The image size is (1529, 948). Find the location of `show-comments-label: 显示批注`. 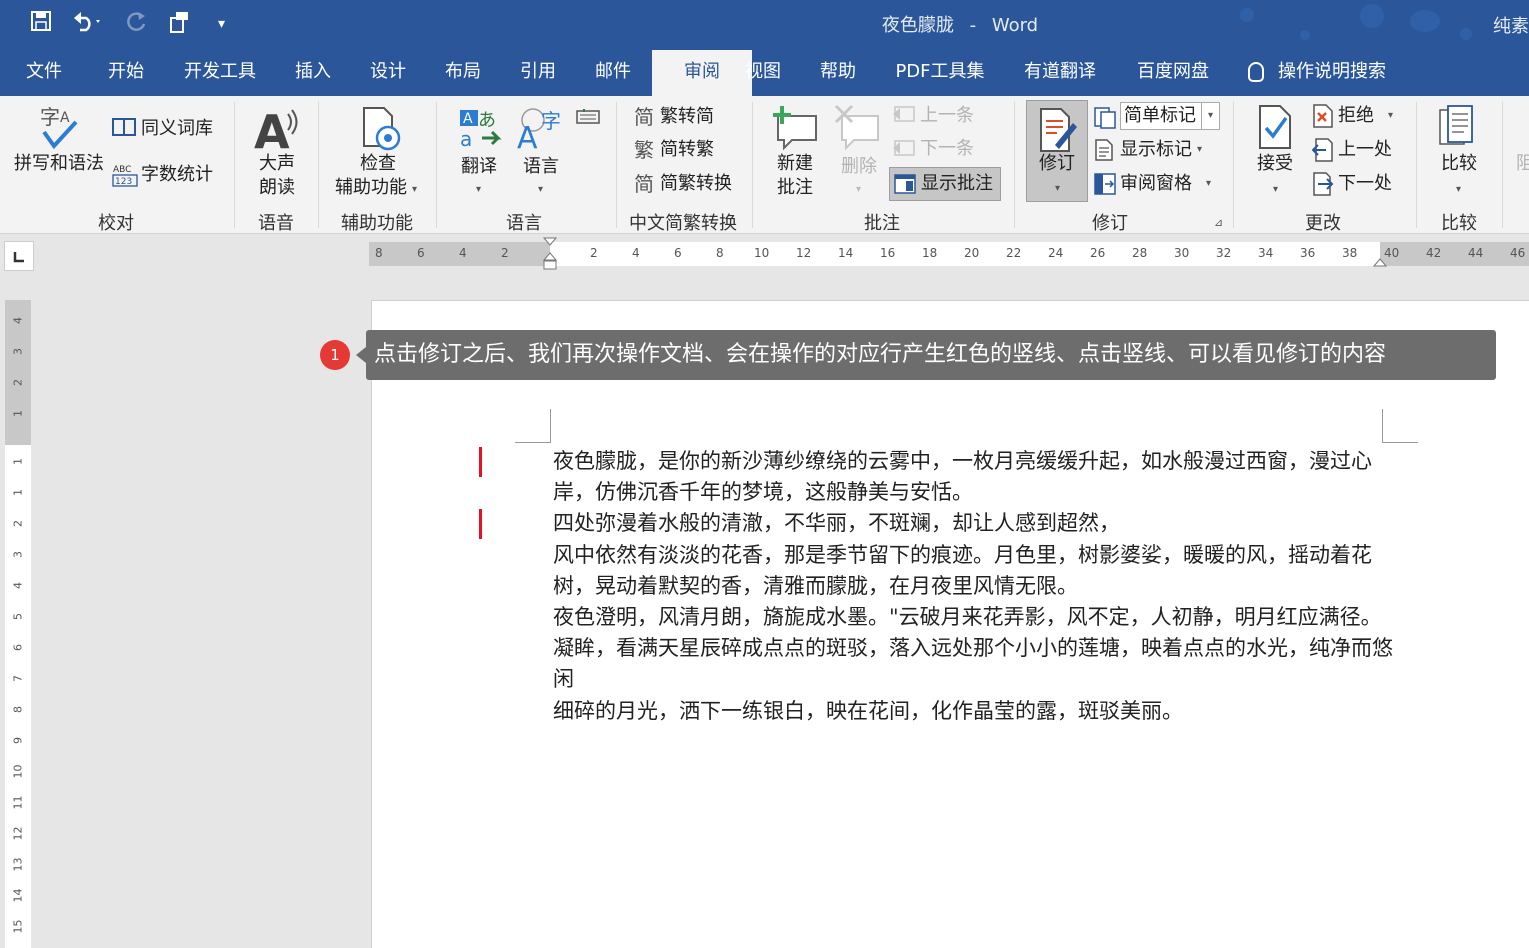

show-comments-label: 显示批注 is located at coordinates (957, 183).